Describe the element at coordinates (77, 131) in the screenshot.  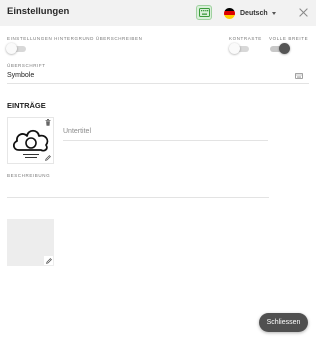
I see `subtitle-input: Untertitel` at that location.